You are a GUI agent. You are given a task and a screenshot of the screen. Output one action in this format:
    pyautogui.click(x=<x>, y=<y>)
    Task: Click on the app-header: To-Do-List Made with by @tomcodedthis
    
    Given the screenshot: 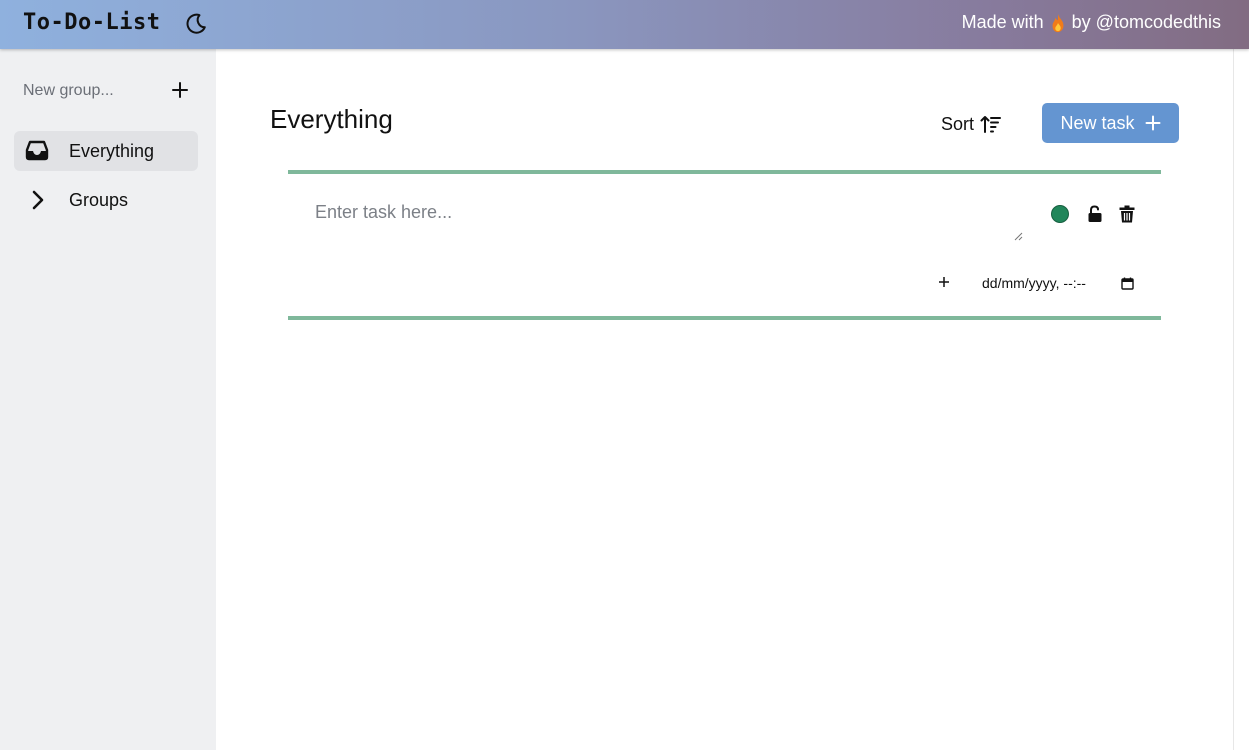 What is the action you would take?
    pyautogui.click(x=624, y=24)
    